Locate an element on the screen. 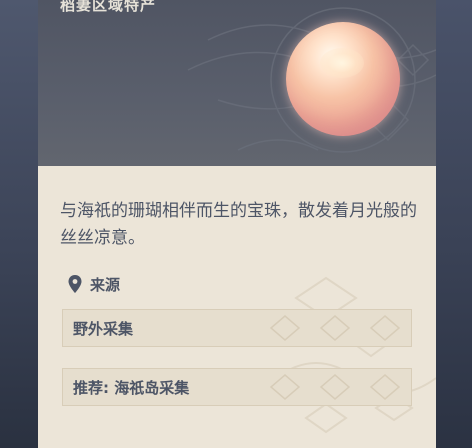 This screenshot has width=472, height=448. item-description: 与海祇的珊瑚相伴而生的宝珠，散发着月光般的丝丝凉意。 is located at coordinates (238, 224).